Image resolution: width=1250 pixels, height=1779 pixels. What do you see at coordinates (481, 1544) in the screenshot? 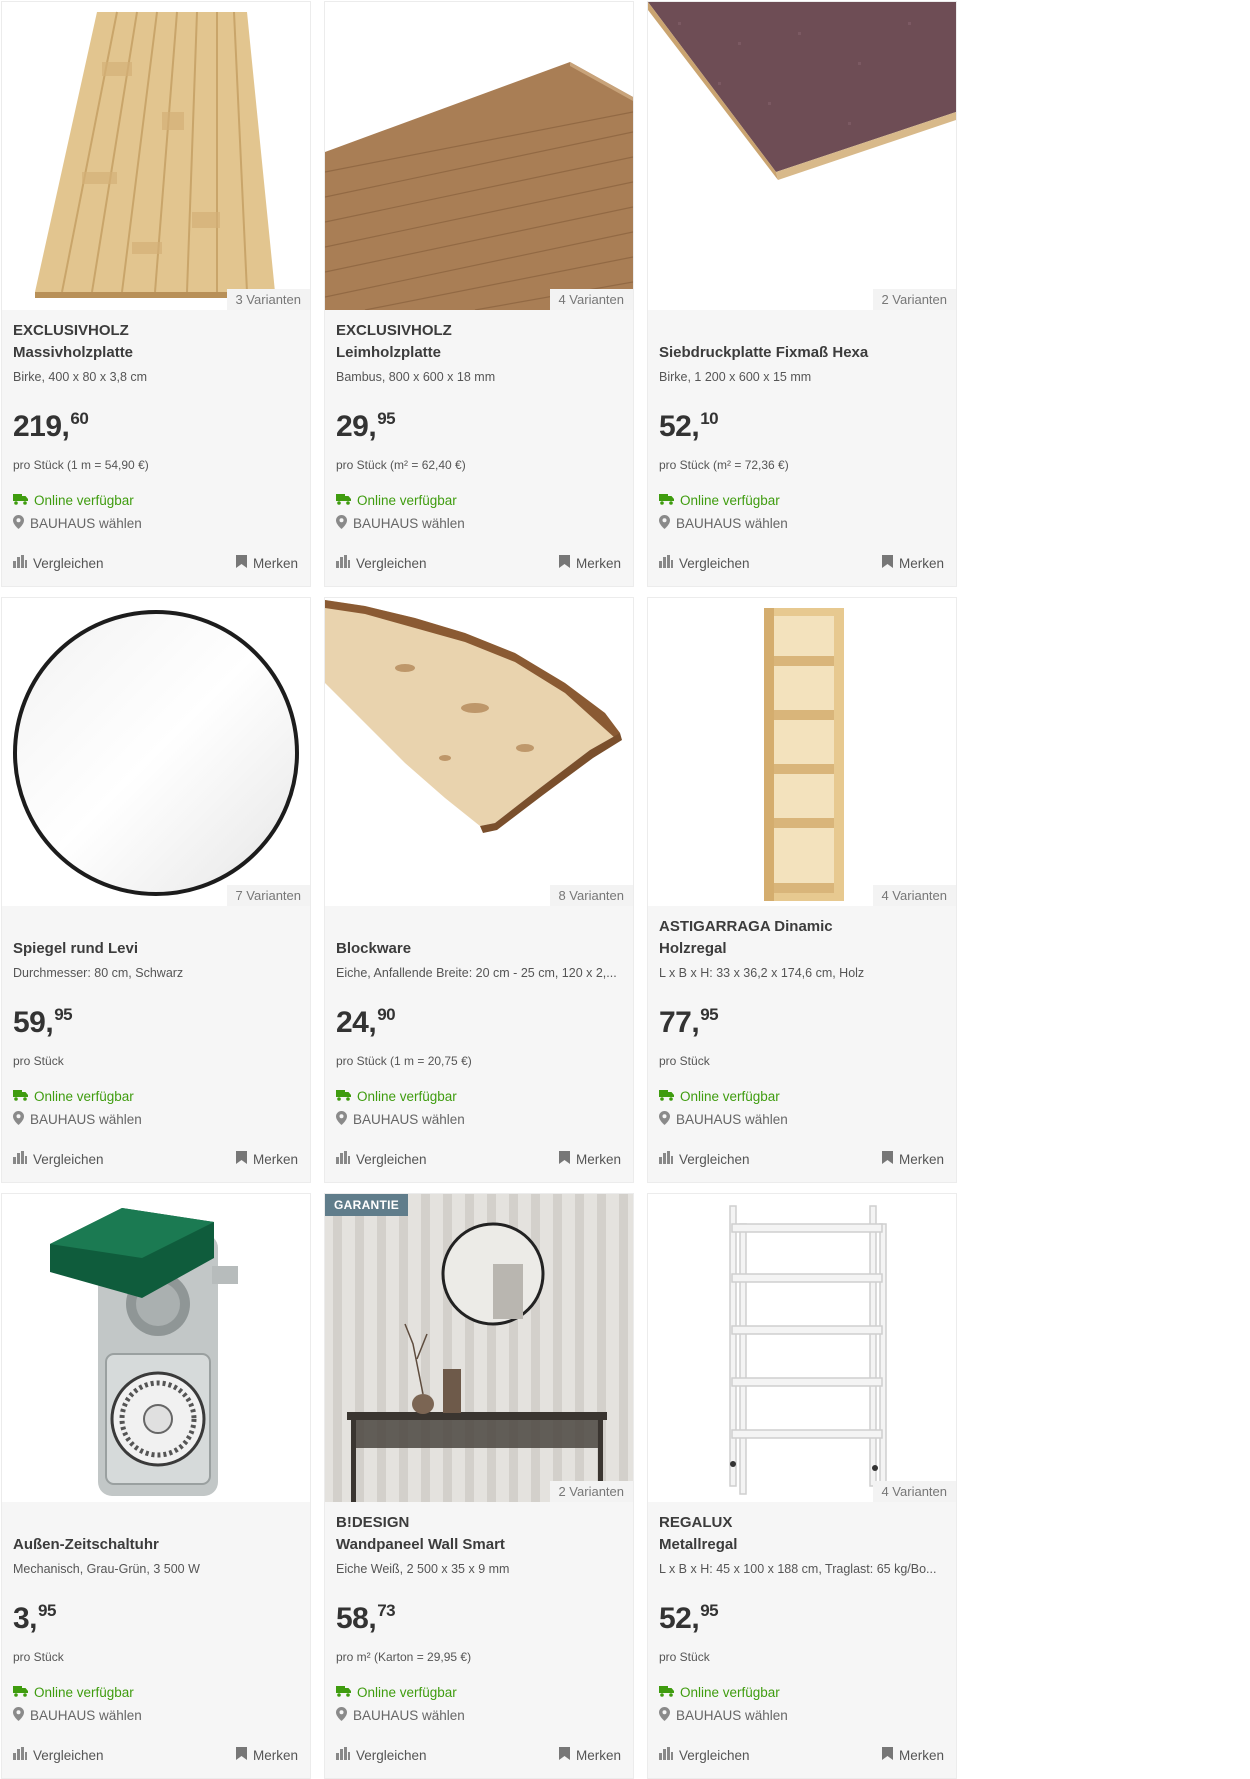
I see `product-name: Wandpaneel Wall Smart` at bounding box center [481, 1544].